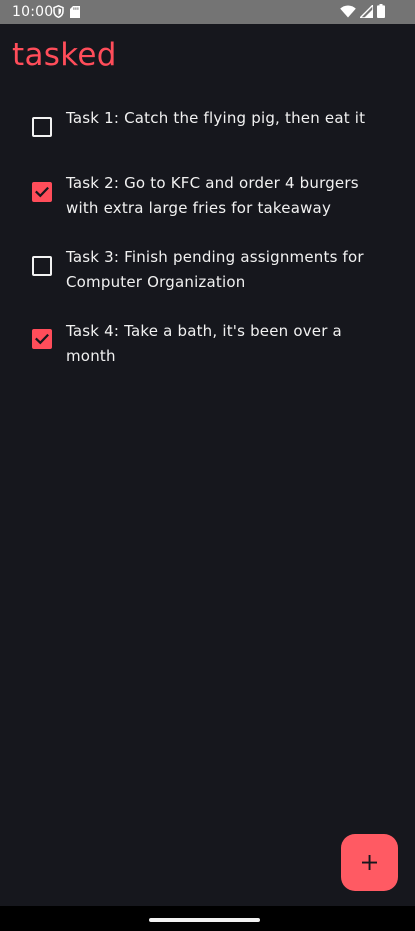  I want to click on signal-icon, so click(366, 12).